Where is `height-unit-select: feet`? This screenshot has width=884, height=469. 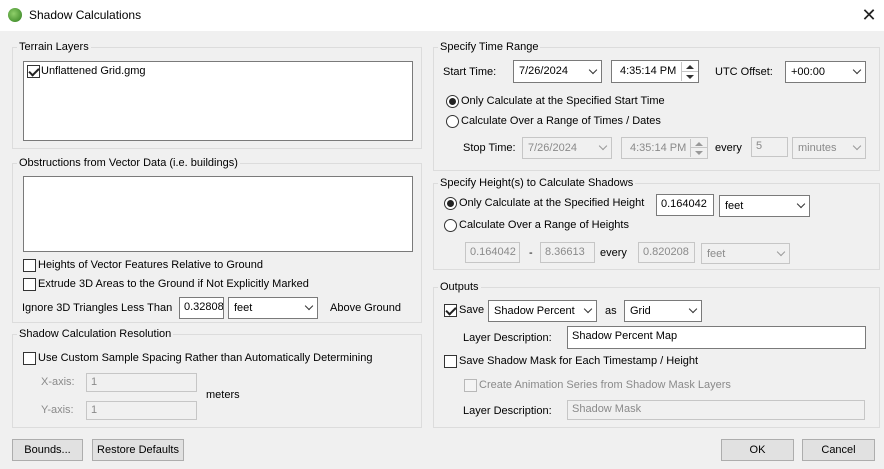 height-unit-select: feet is located at coordinates (764, 206).